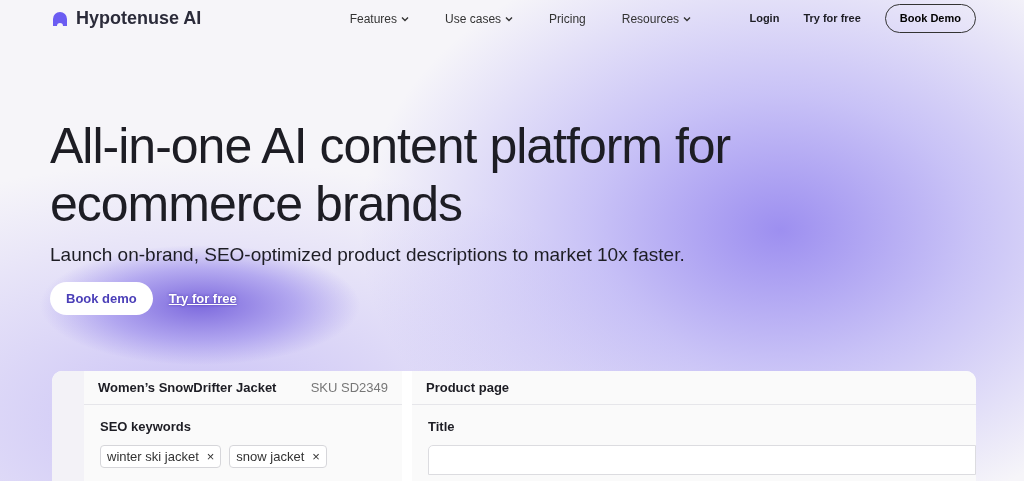  I want to click on title-input-field, so click(702, 459).